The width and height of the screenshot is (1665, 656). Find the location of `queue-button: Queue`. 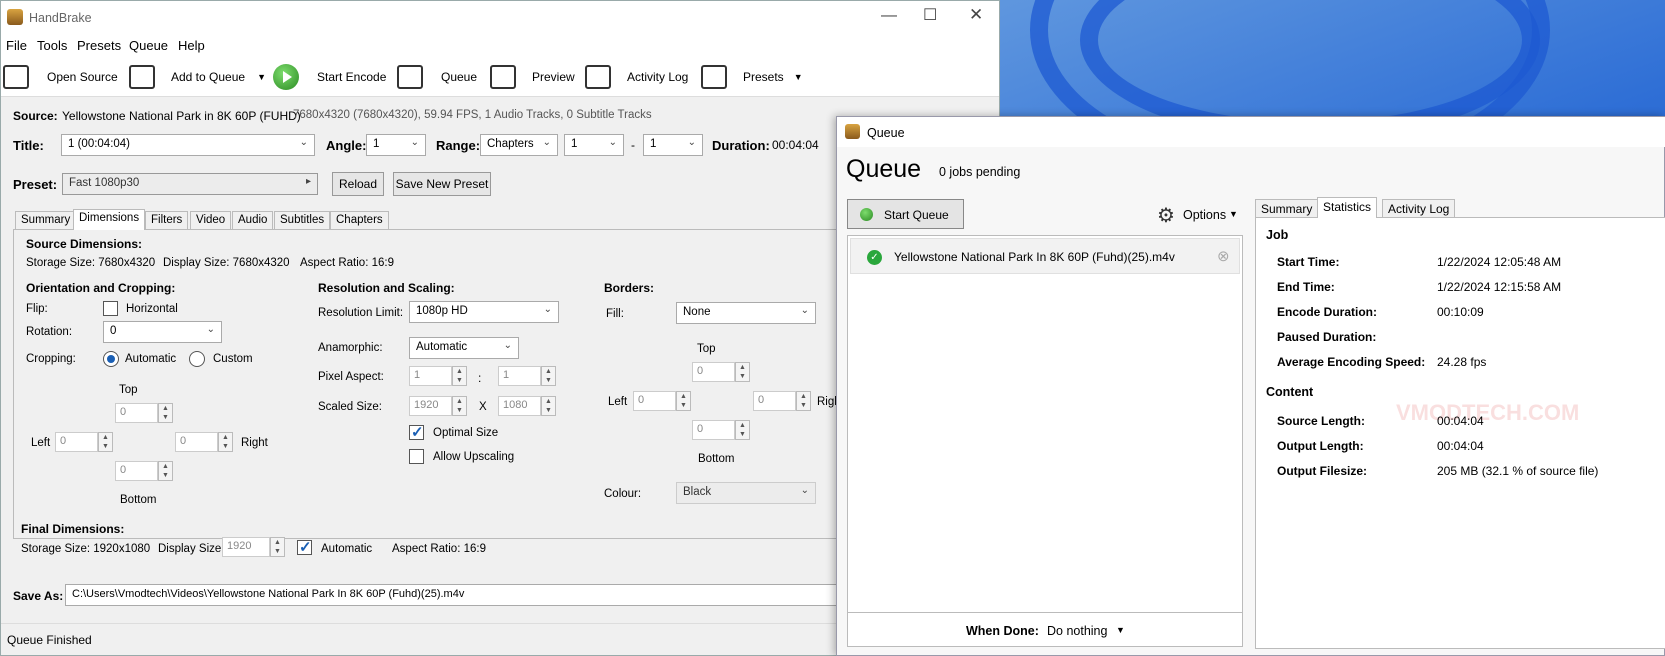

queue-button: Queue is located at coordinates (437, 77).